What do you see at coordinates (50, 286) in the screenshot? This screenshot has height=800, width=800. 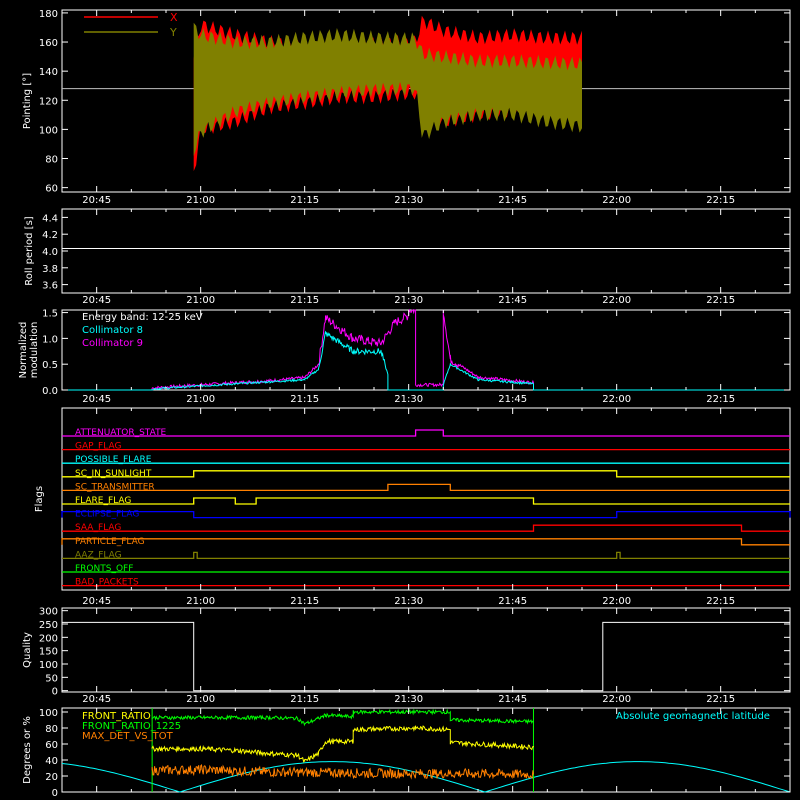 I see `roll-period-ytick-label: 3.6` at bounding box center [50, 286].